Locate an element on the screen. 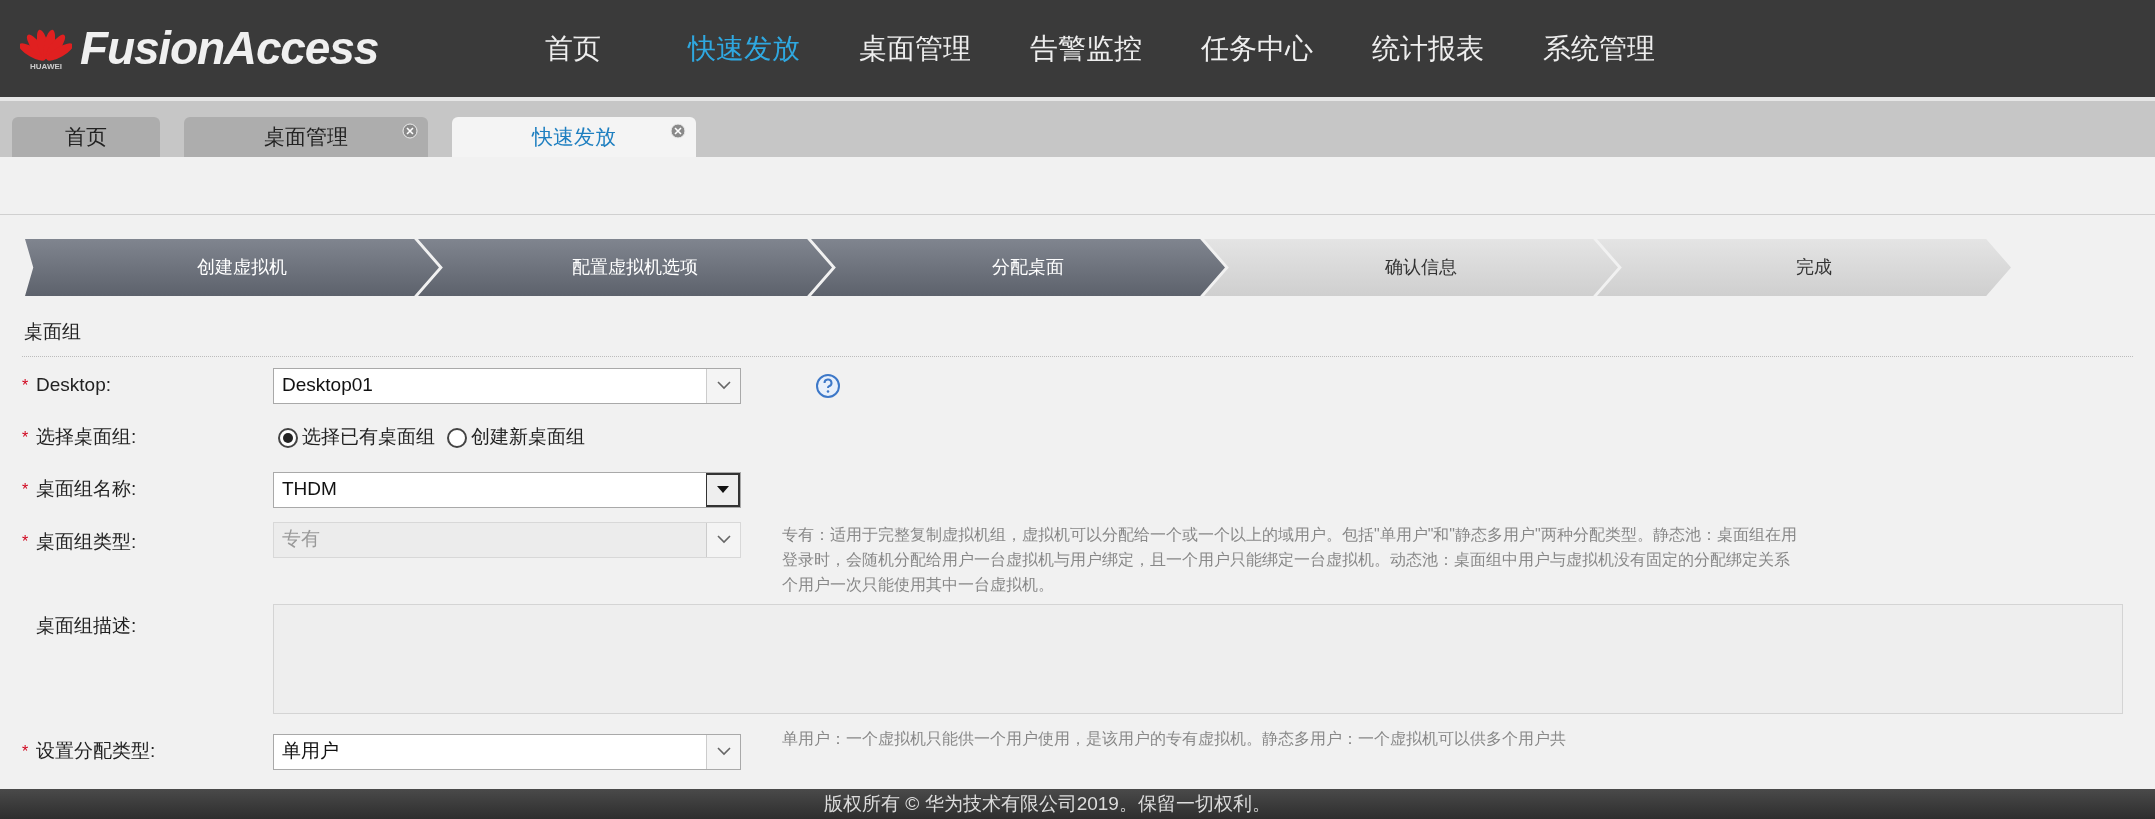  wizard-step: 确认信息 is located at coordinates (1411, 267).